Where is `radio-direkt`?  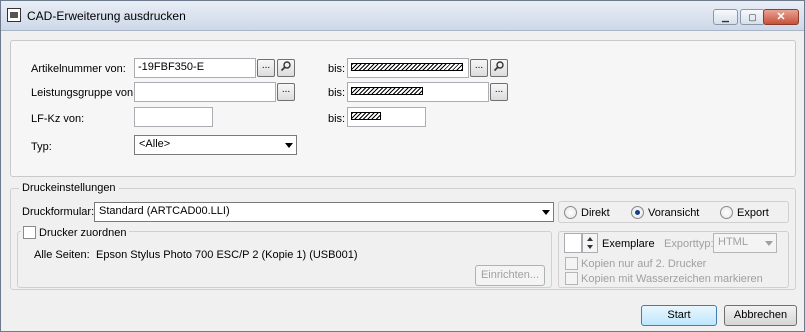
radio-direkt is located at coordinates (570, 212).